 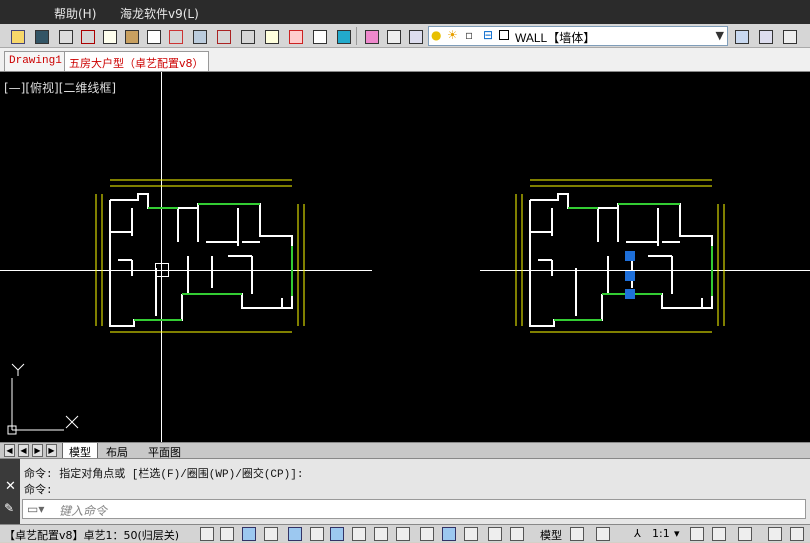 What do you see at coordinates (555, 38) in the screenshot?
I see `layer-name: WALL【墙体】` at bounding box center [555, 38].